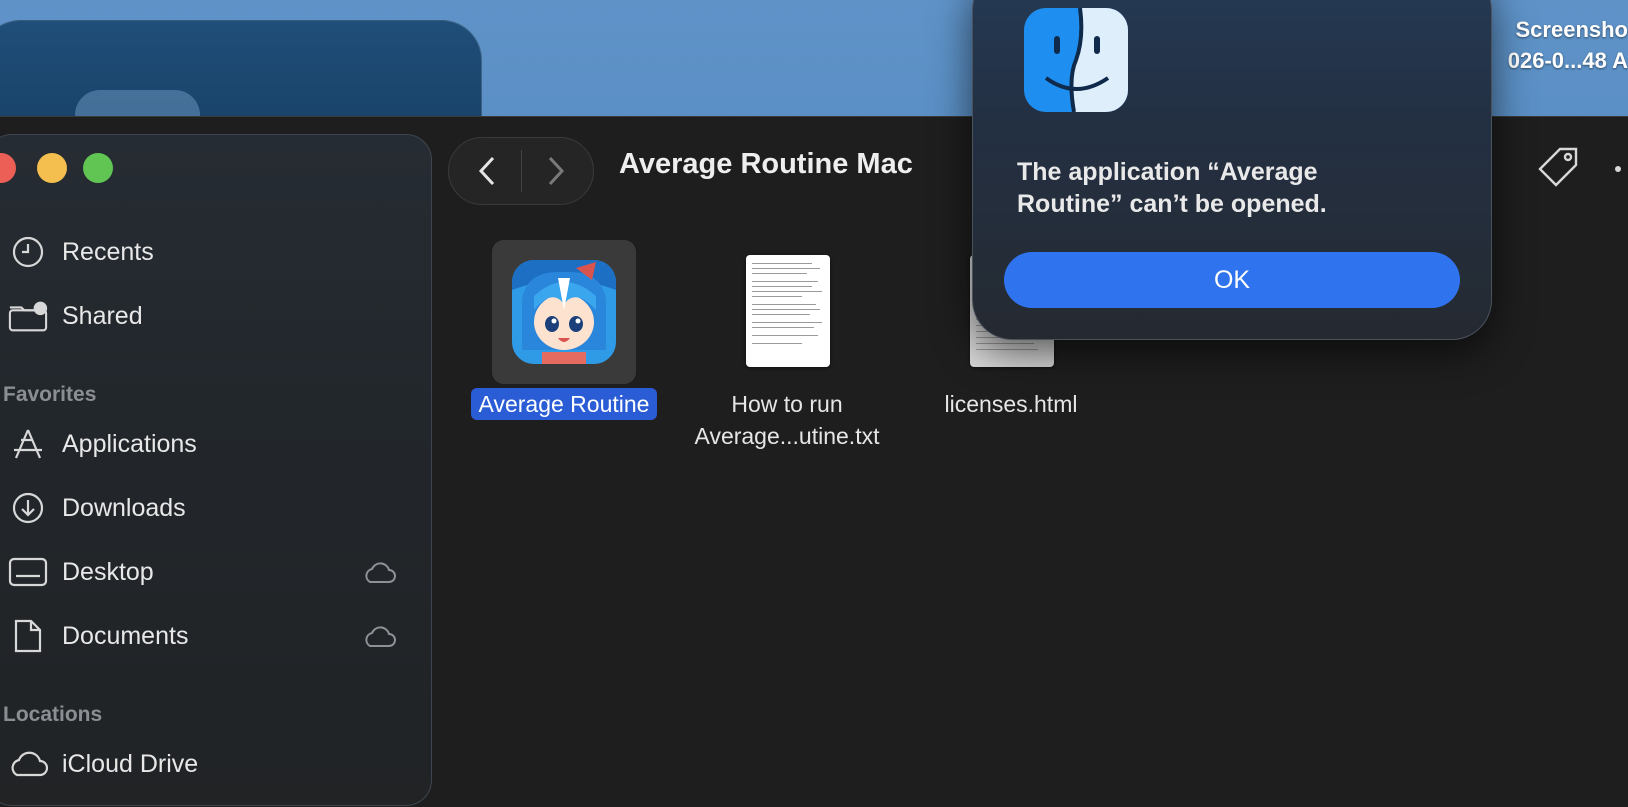 This screenshot has height=807, width=1628. I want to click on download-icon, so click(28, 508).